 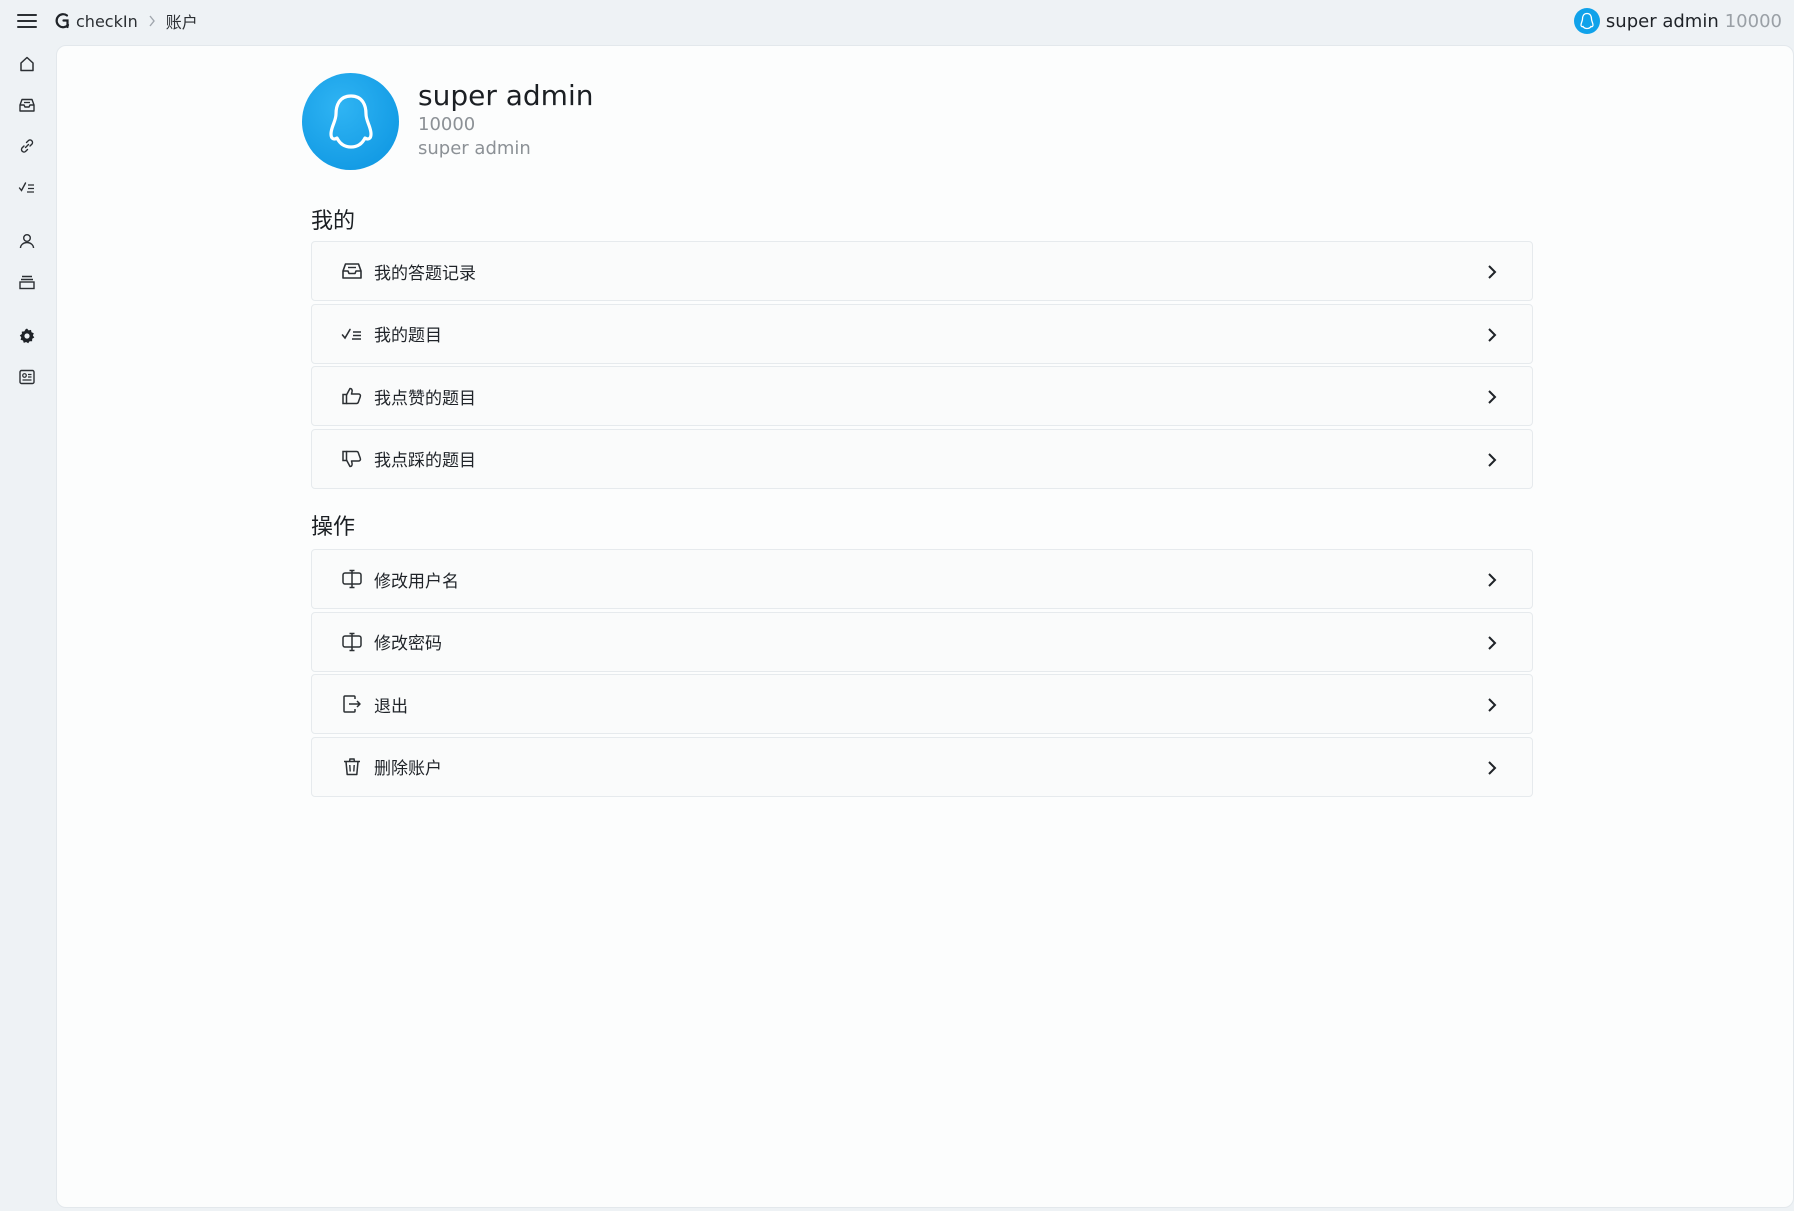 I want to click on list-item-answer-history: 我的答题记录, so click(x=922, y=271).